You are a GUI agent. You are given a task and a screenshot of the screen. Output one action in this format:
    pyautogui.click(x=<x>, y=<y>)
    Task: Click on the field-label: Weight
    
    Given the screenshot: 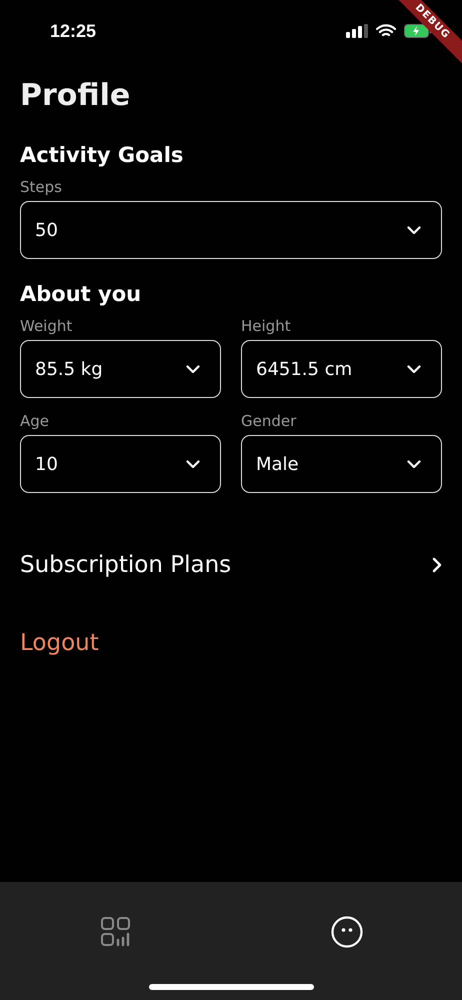 What is the action you would take?
    pyautogui.click(x=47, y=326)
    